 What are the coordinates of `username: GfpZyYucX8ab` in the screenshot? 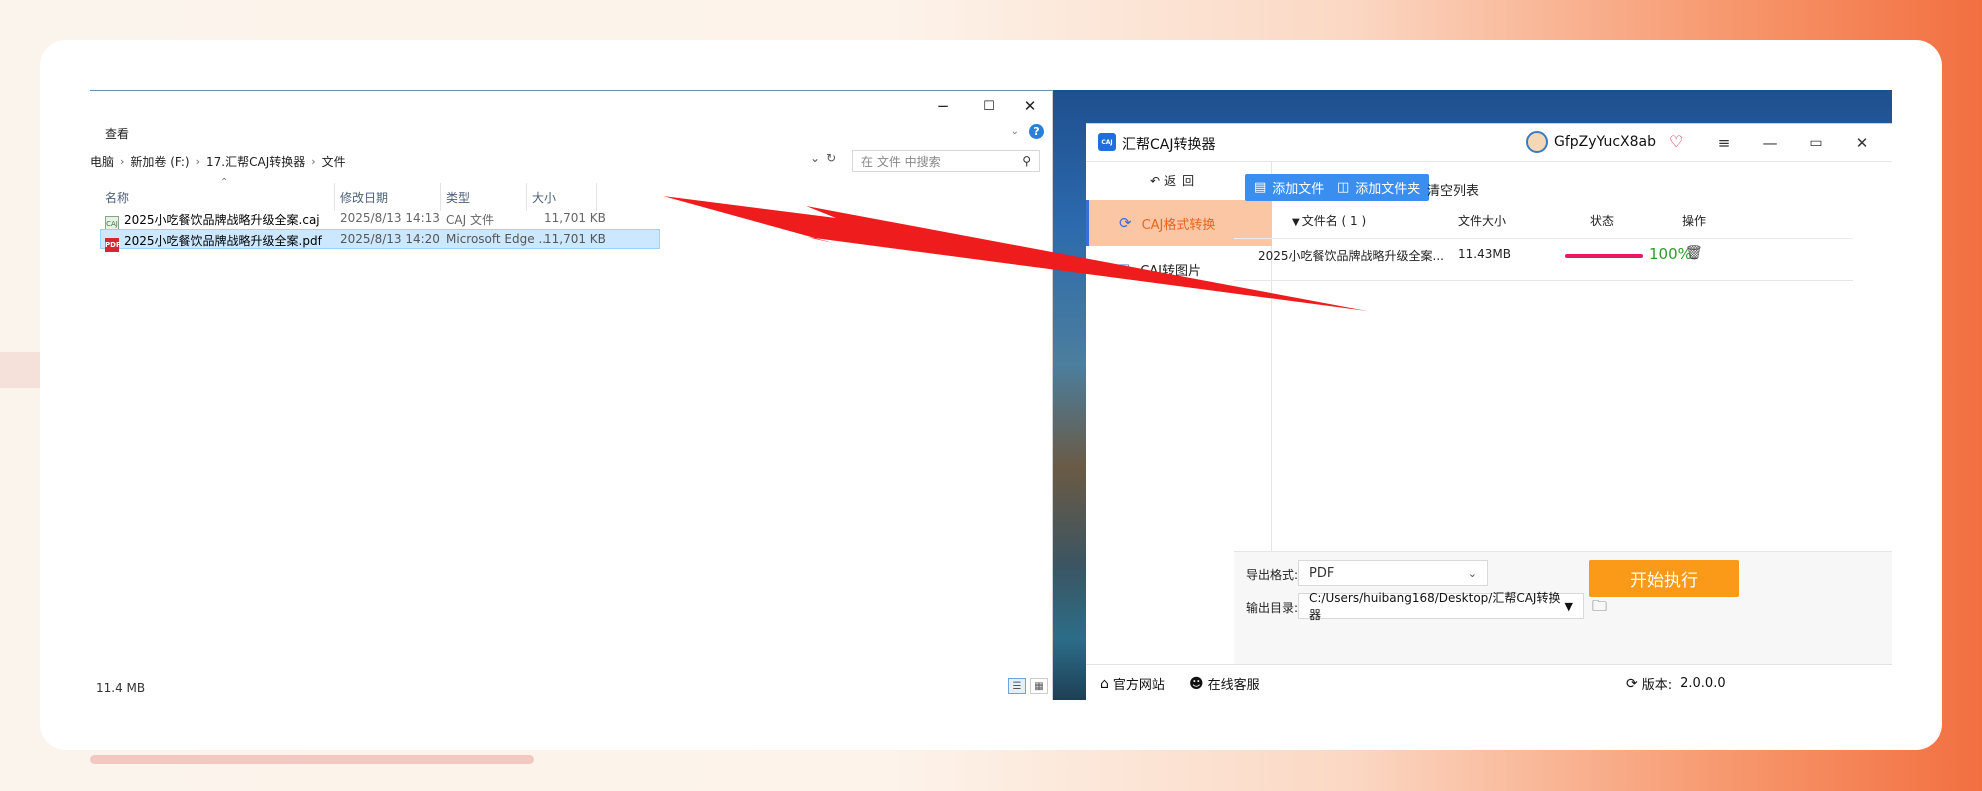 It's located at (1605, 142).